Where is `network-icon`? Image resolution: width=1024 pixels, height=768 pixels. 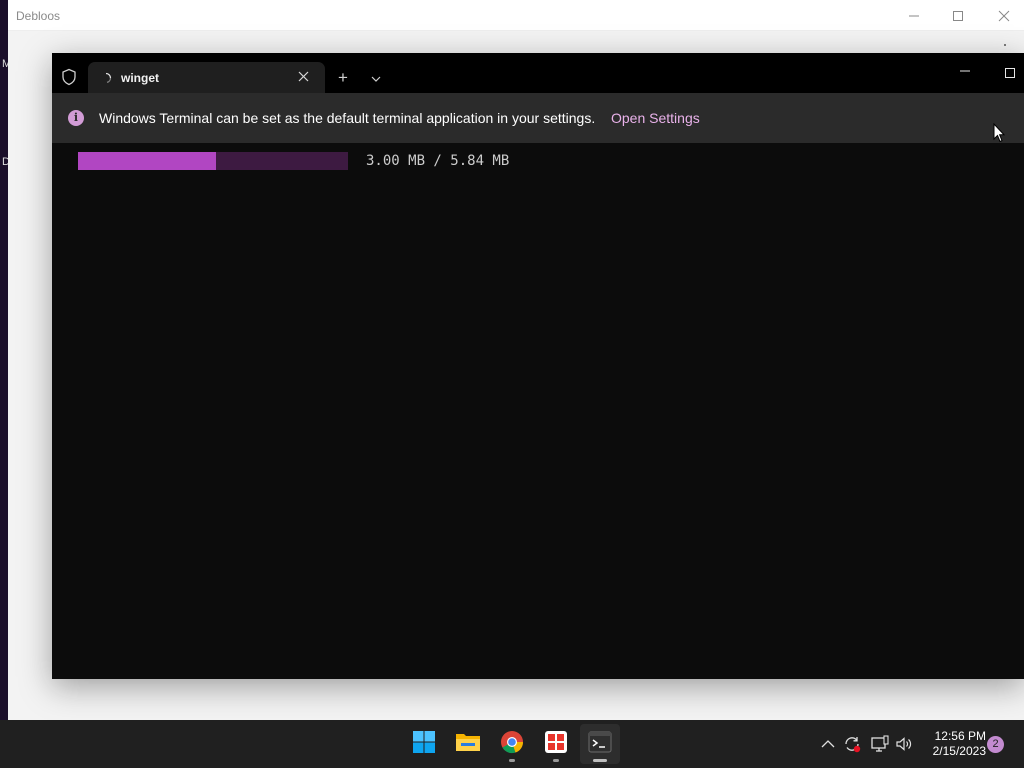 network-icon is located at coordinates (880, 744).